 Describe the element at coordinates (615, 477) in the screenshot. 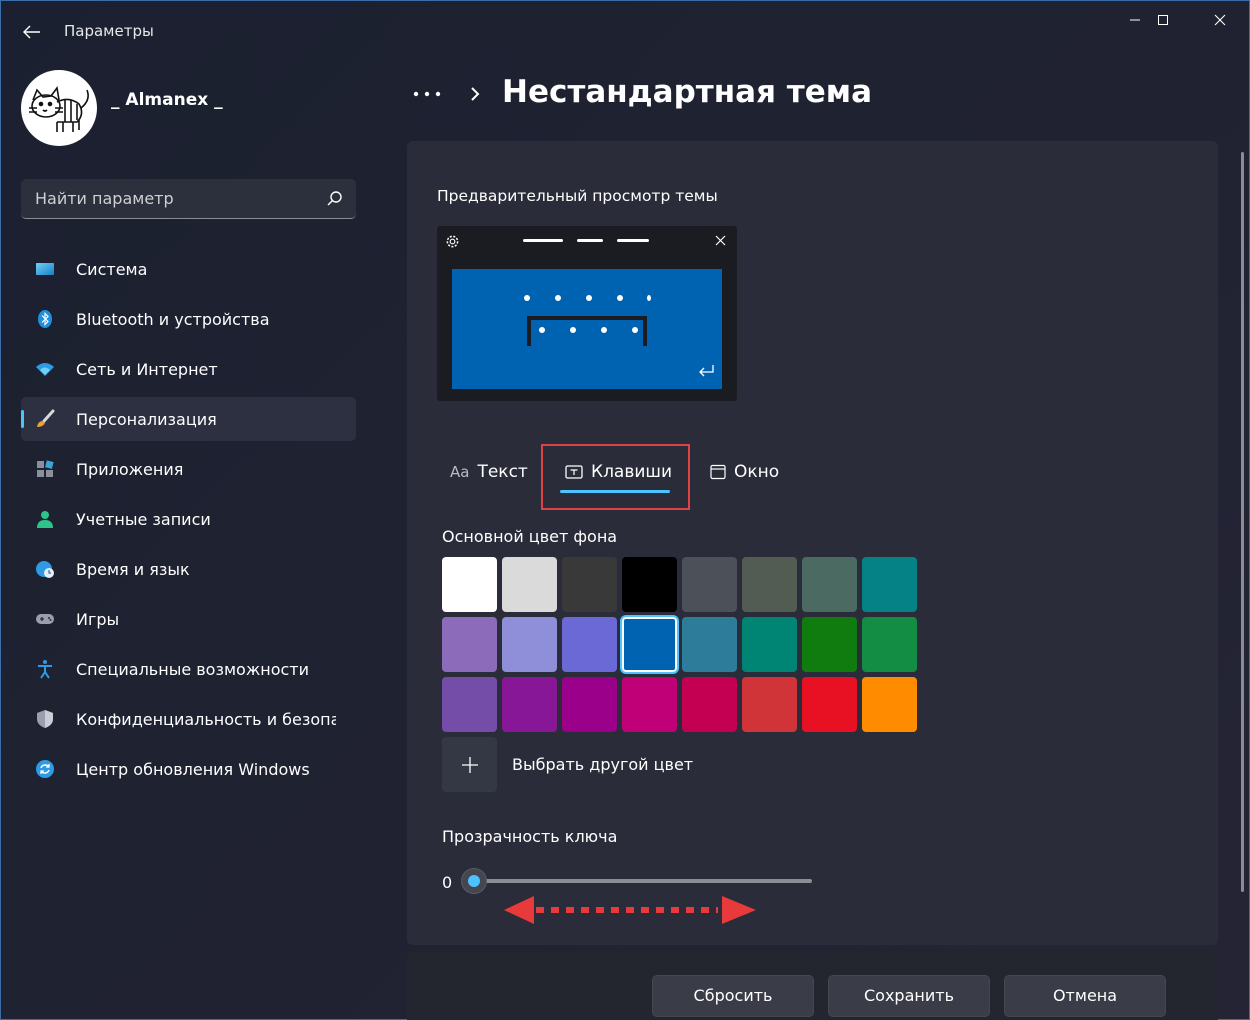

I see `tab-highlight-box` at that location.